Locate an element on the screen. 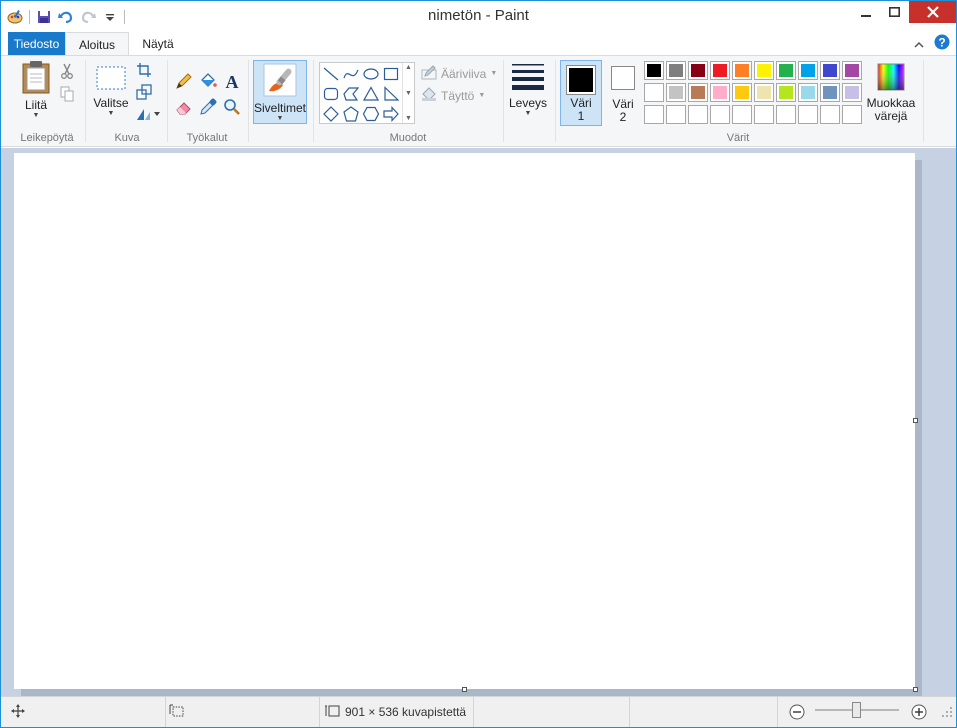  cut-icon is located at coordinates (67, 71).